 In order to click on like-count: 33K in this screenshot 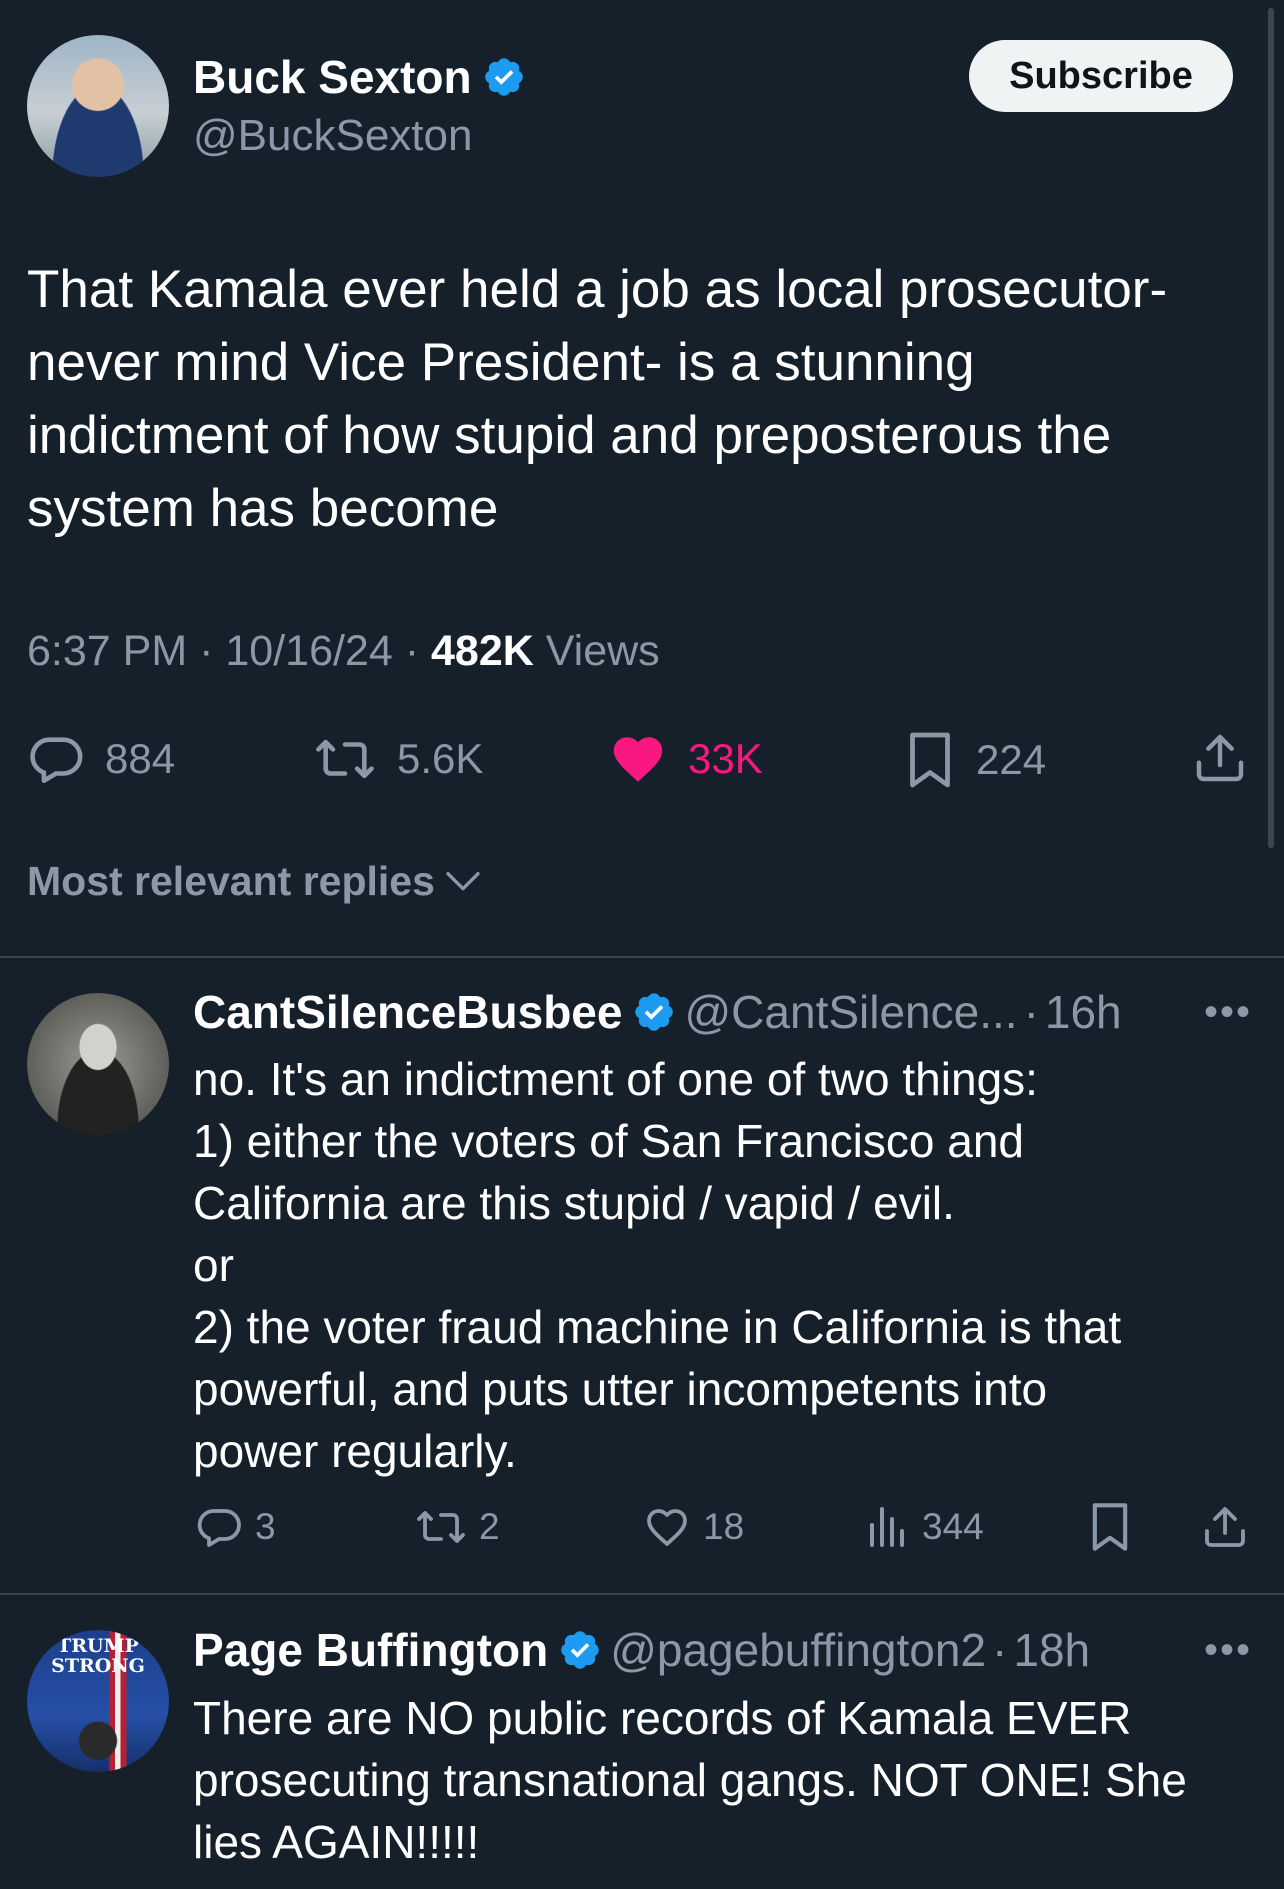, I will do `click(725, 758)`.